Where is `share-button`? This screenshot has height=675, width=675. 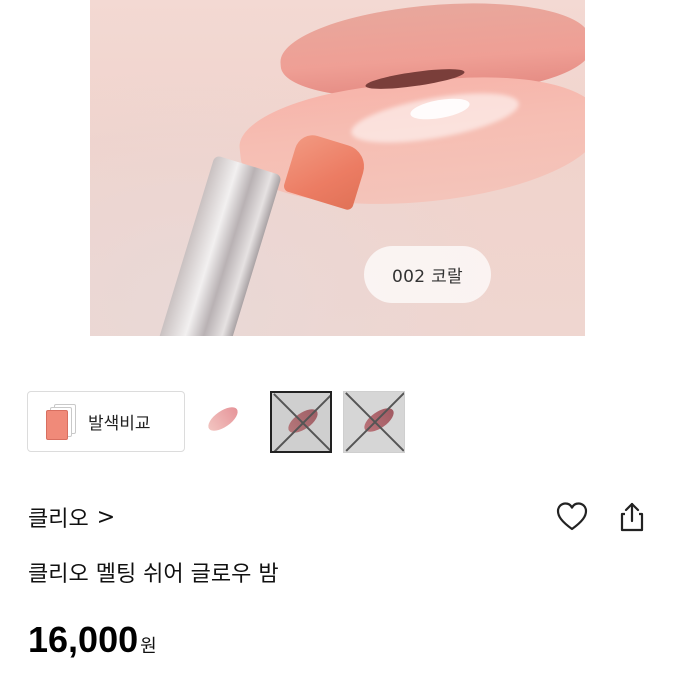 share-button is located at coordinates (632, 517).